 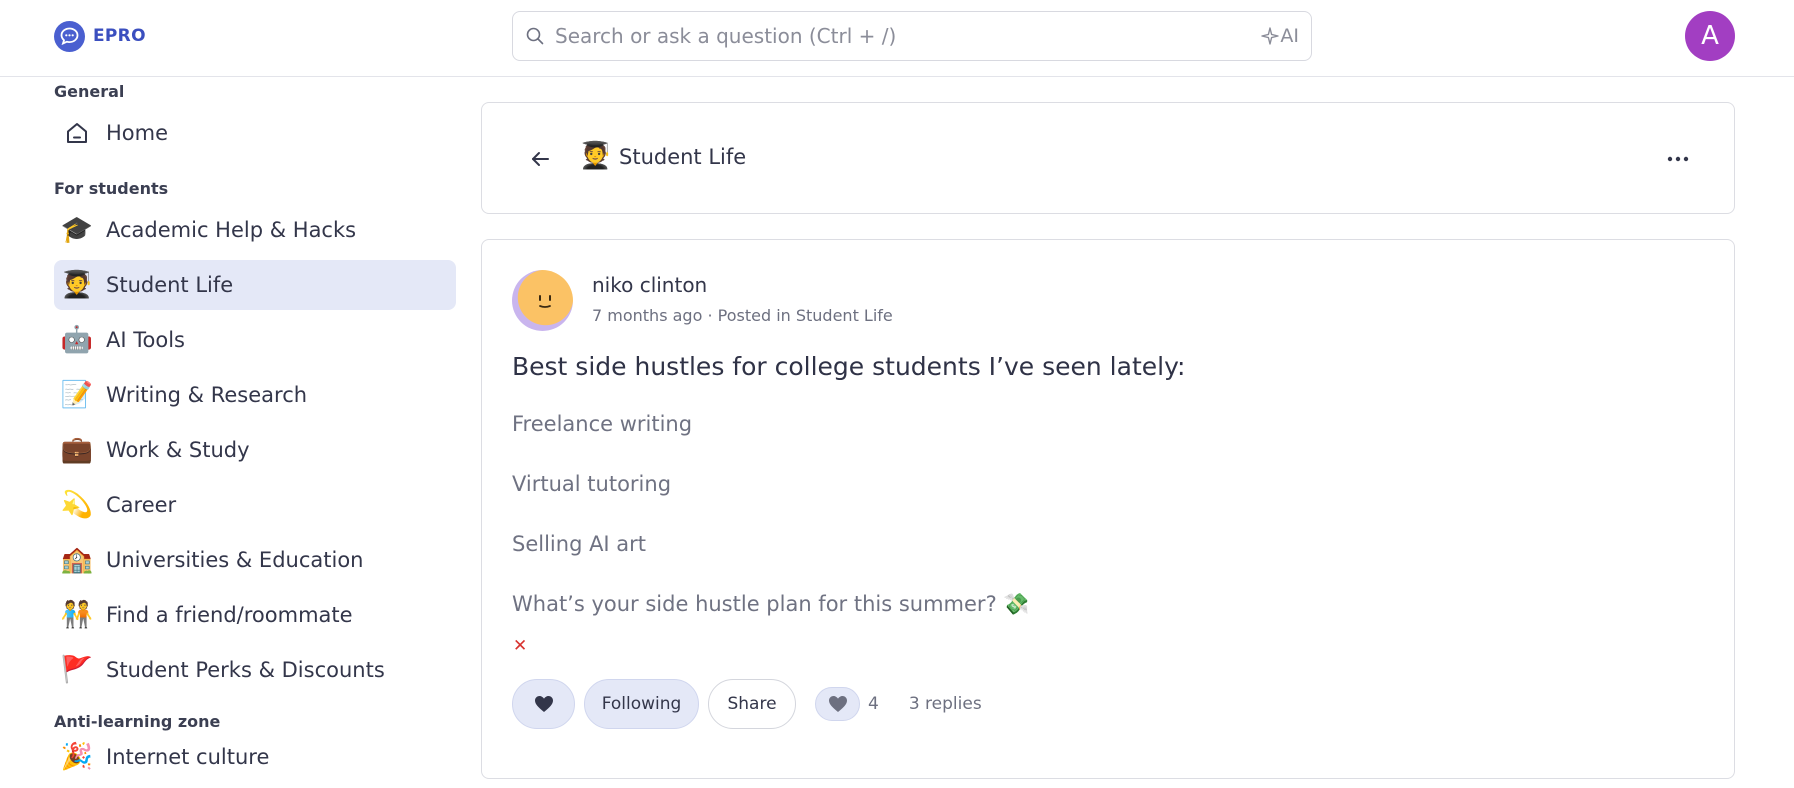 I want to click on briefcase-icon: 💼, so click(x=77, y=450).